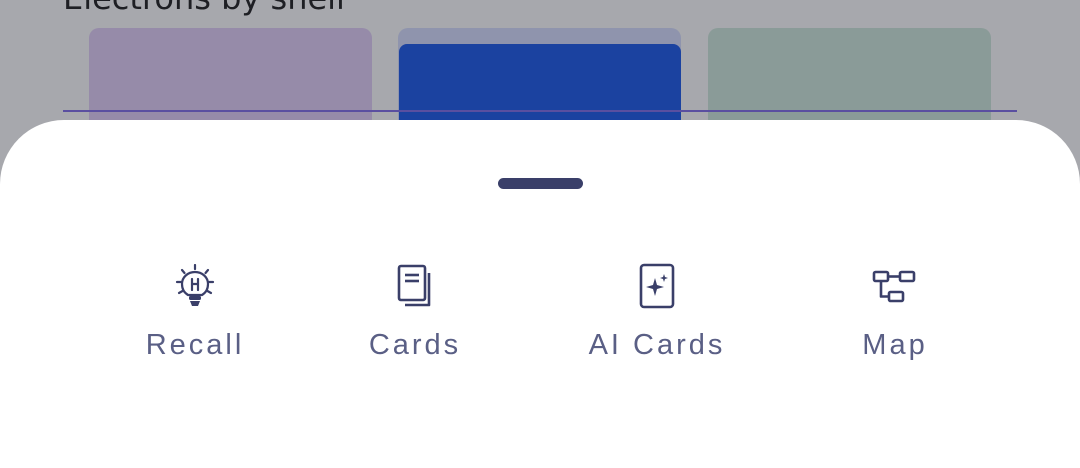  I want to click on recall-button: Recall, so click(195, 317).